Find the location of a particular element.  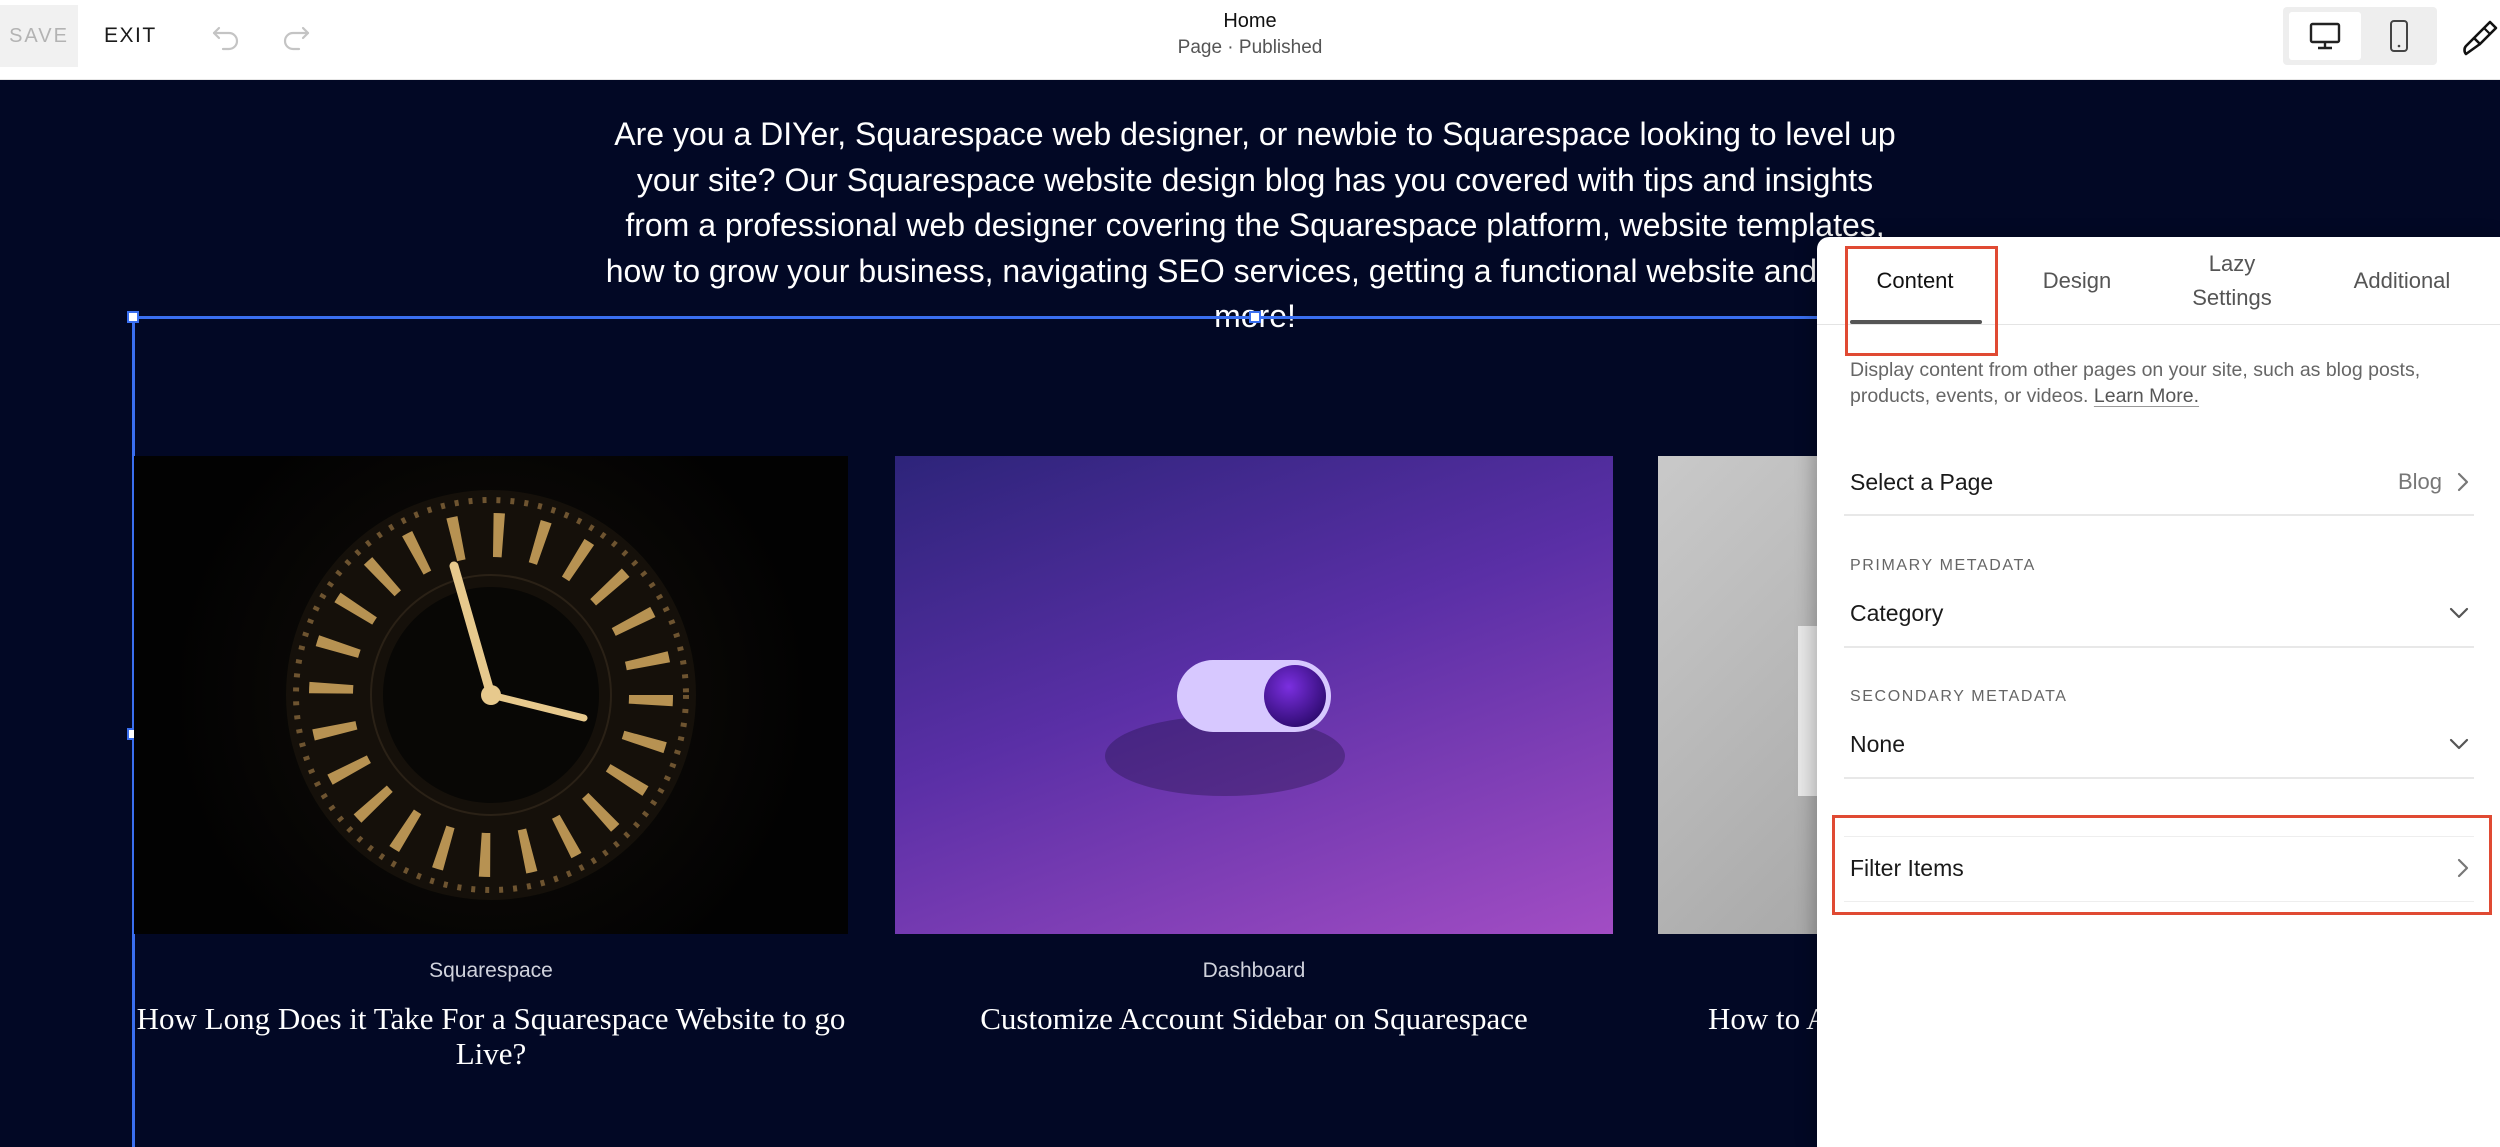

selection-outline-top is located at coordinates (982, 317).